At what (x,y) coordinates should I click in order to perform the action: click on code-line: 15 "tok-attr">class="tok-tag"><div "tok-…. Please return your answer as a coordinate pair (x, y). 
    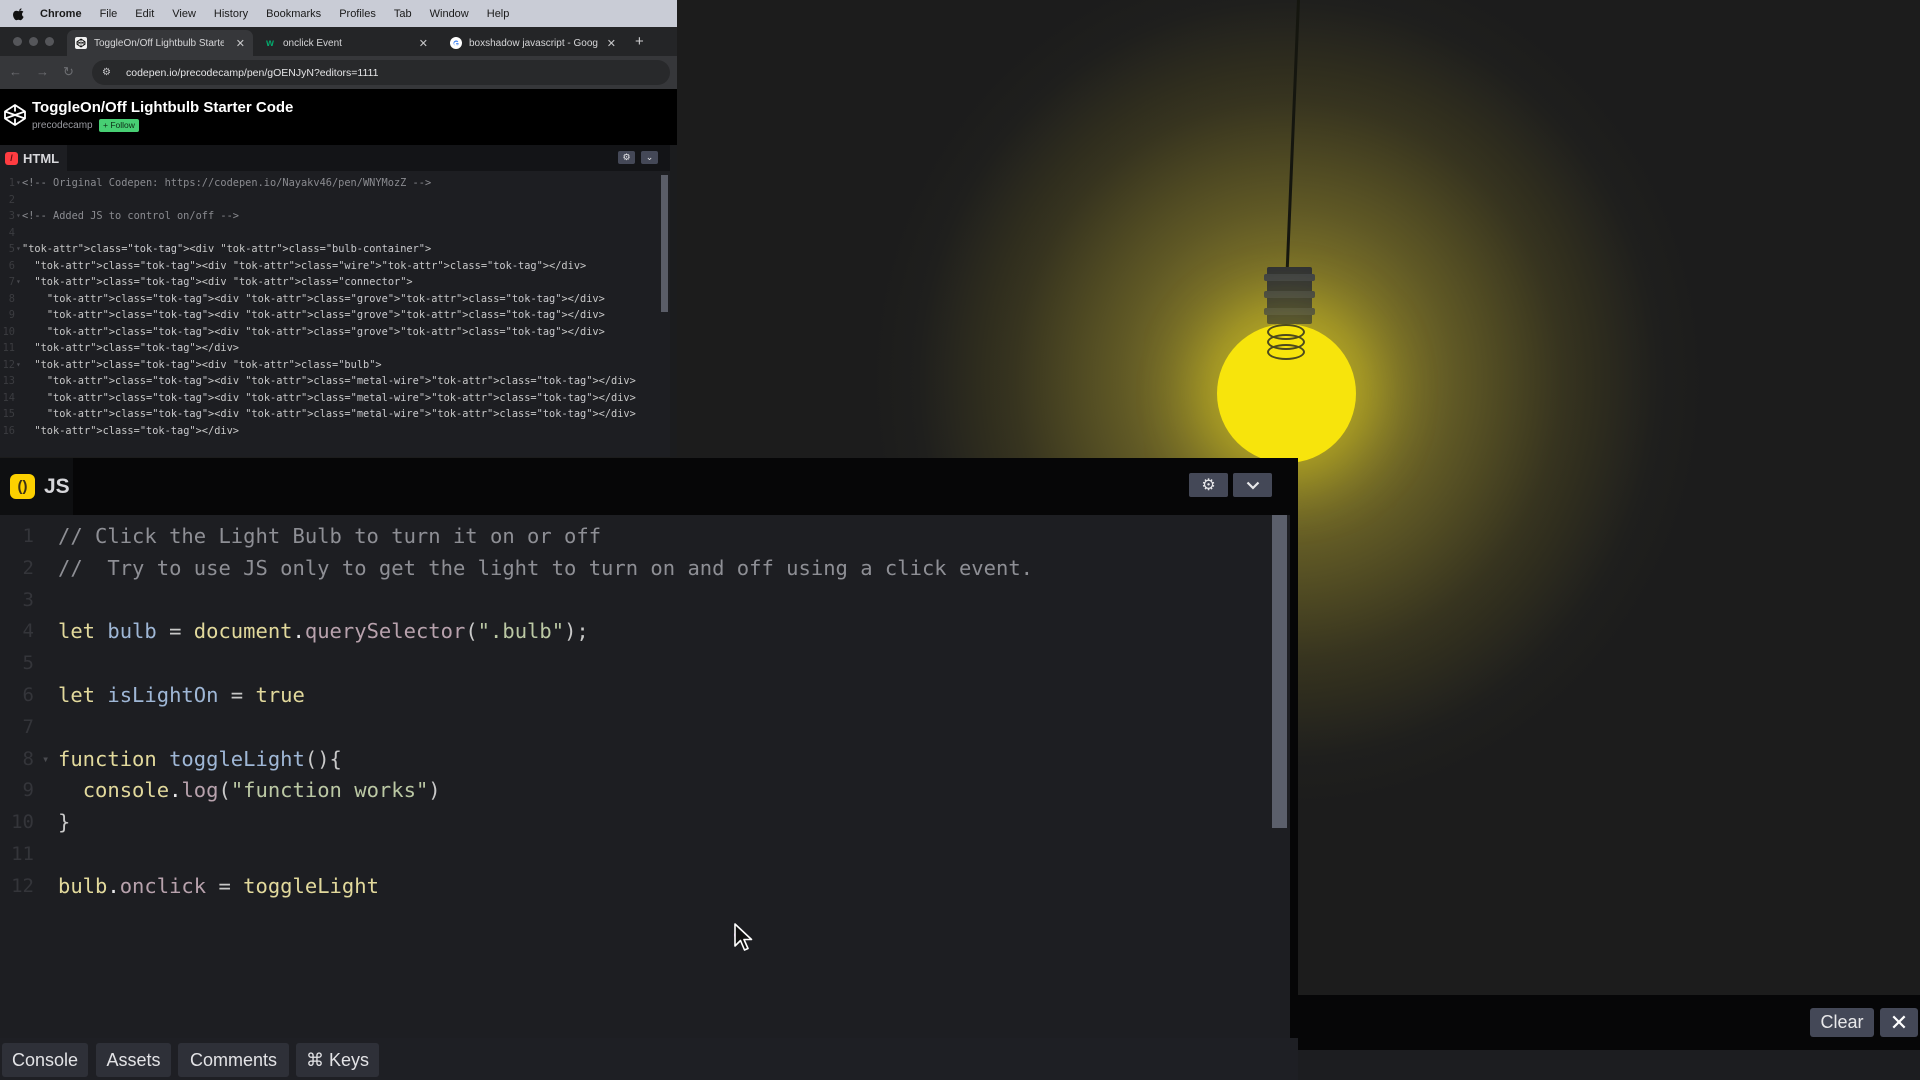
    Looking at the image, I should click on (330, 414).